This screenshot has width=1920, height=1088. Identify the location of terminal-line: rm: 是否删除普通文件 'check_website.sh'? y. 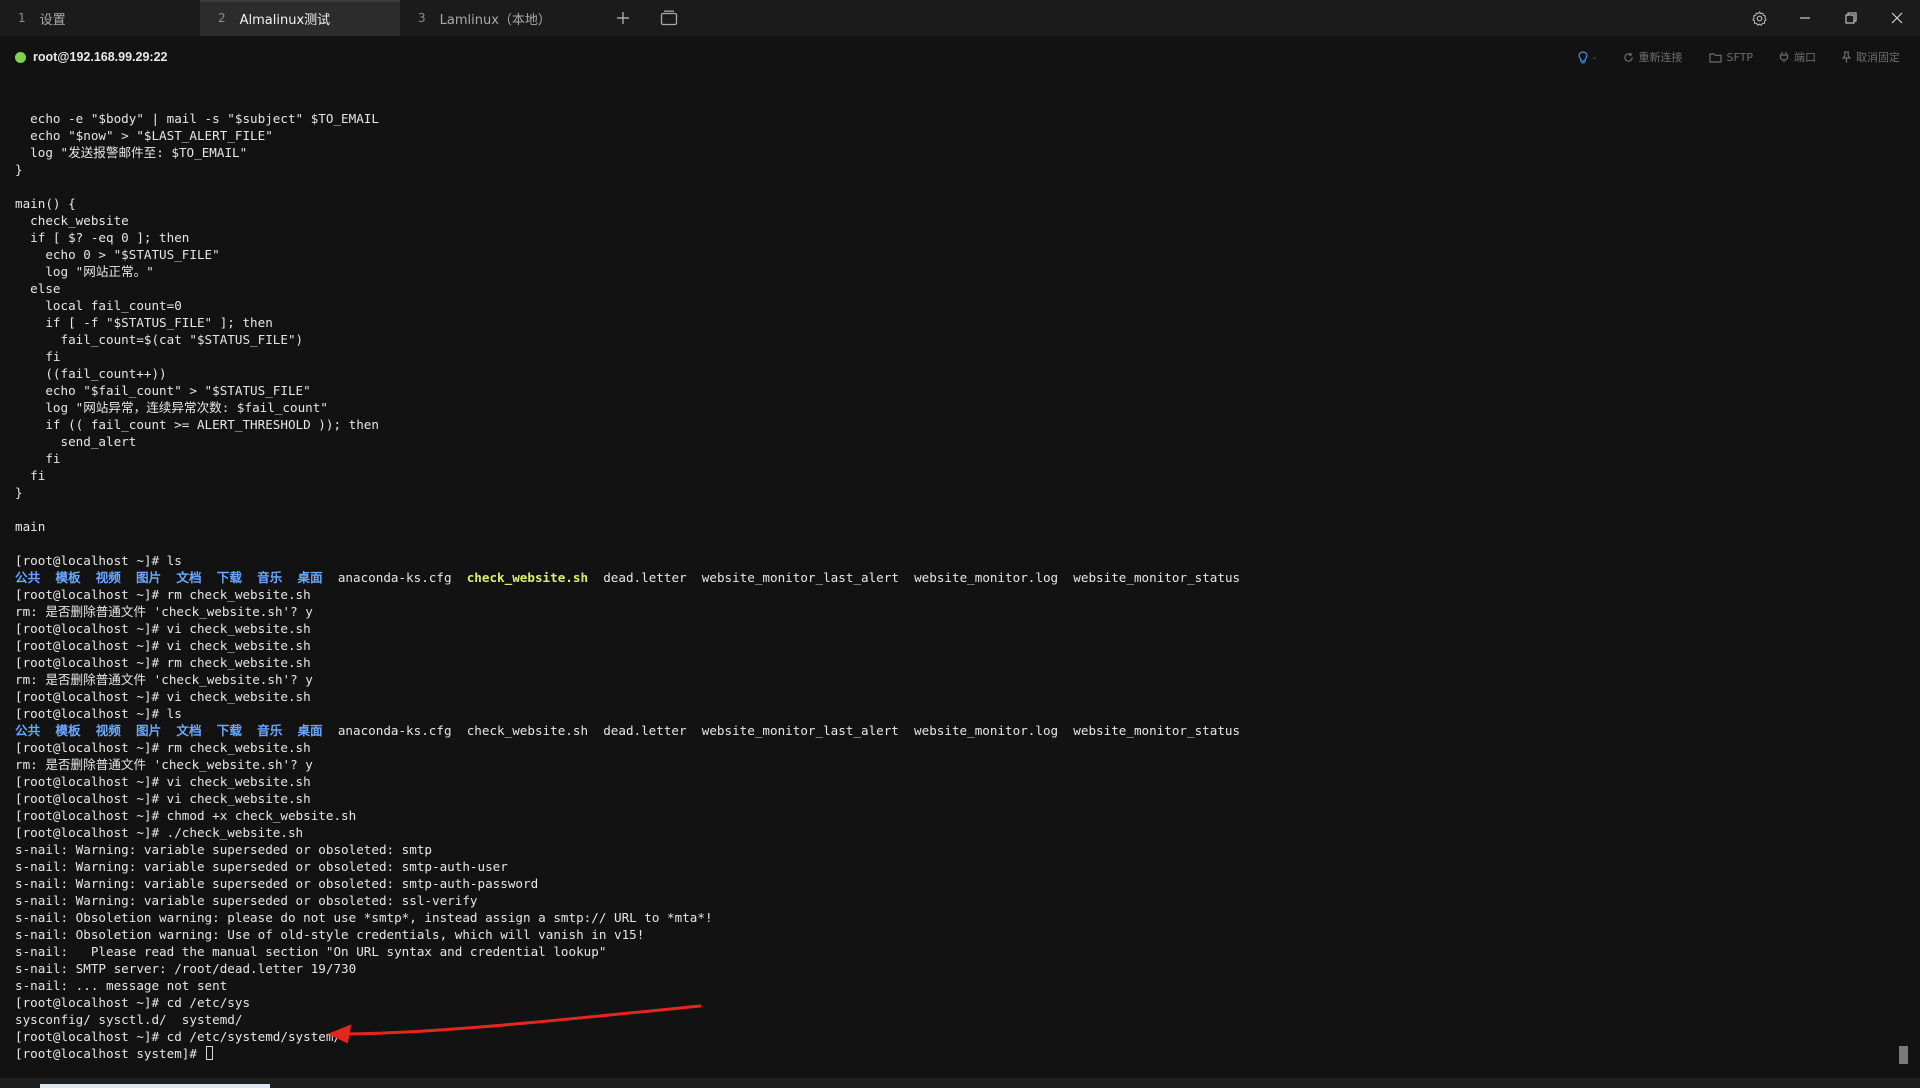
(627, 764).